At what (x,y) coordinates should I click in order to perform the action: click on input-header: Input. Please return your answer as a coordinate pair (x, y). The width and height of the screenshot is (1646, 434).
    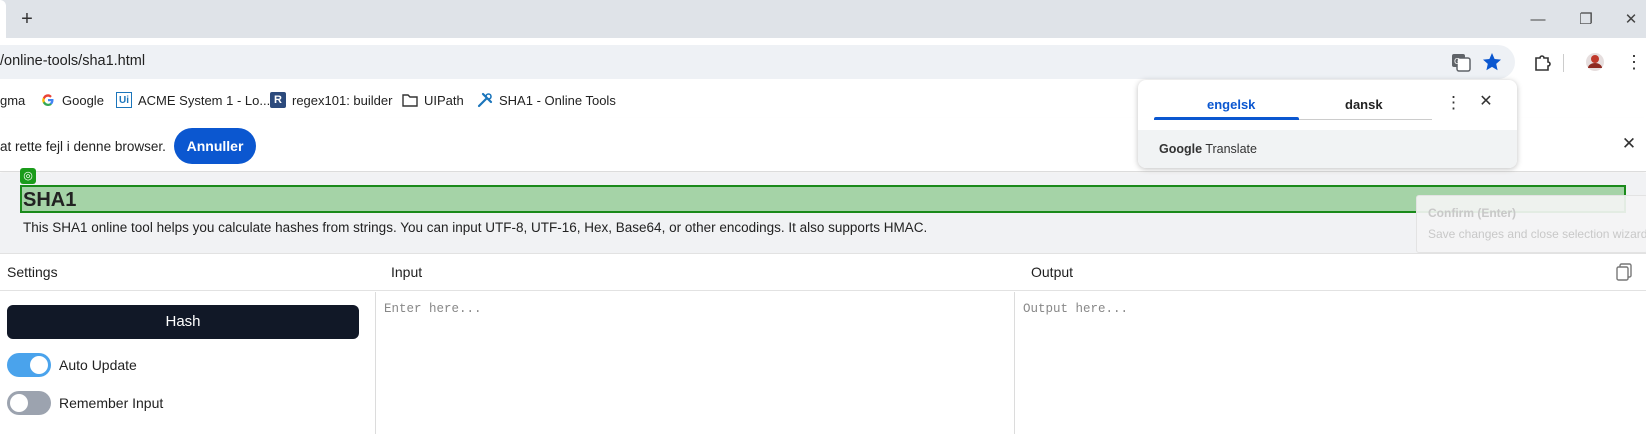
    Looking at the image, I should click on (407, 272).